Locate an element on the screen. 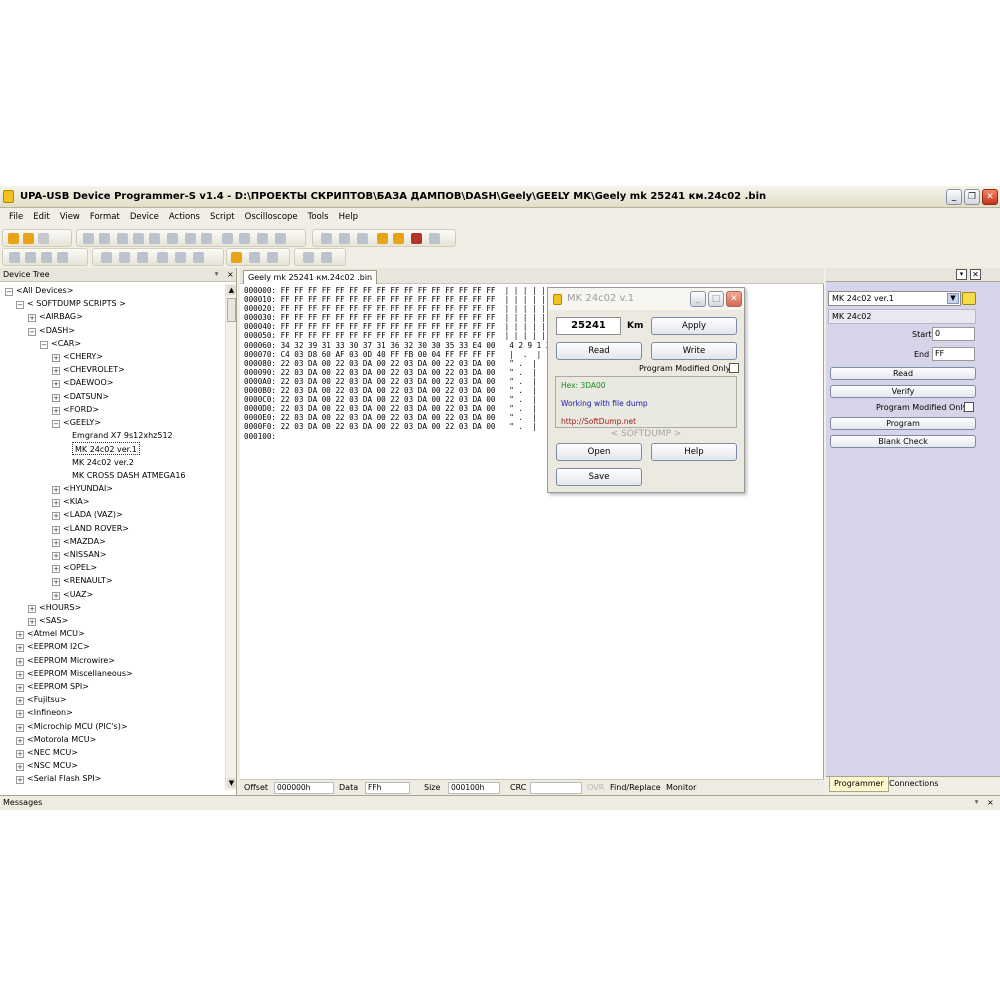 The image size is (1000, 1000). menu-format: Format is located at coordinates (105, 217).